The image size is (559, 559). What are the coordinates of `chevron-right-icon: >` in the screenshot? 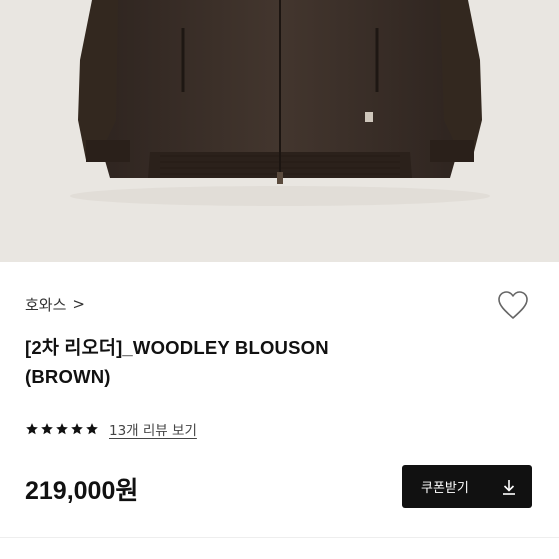 It's located at (78, 304).